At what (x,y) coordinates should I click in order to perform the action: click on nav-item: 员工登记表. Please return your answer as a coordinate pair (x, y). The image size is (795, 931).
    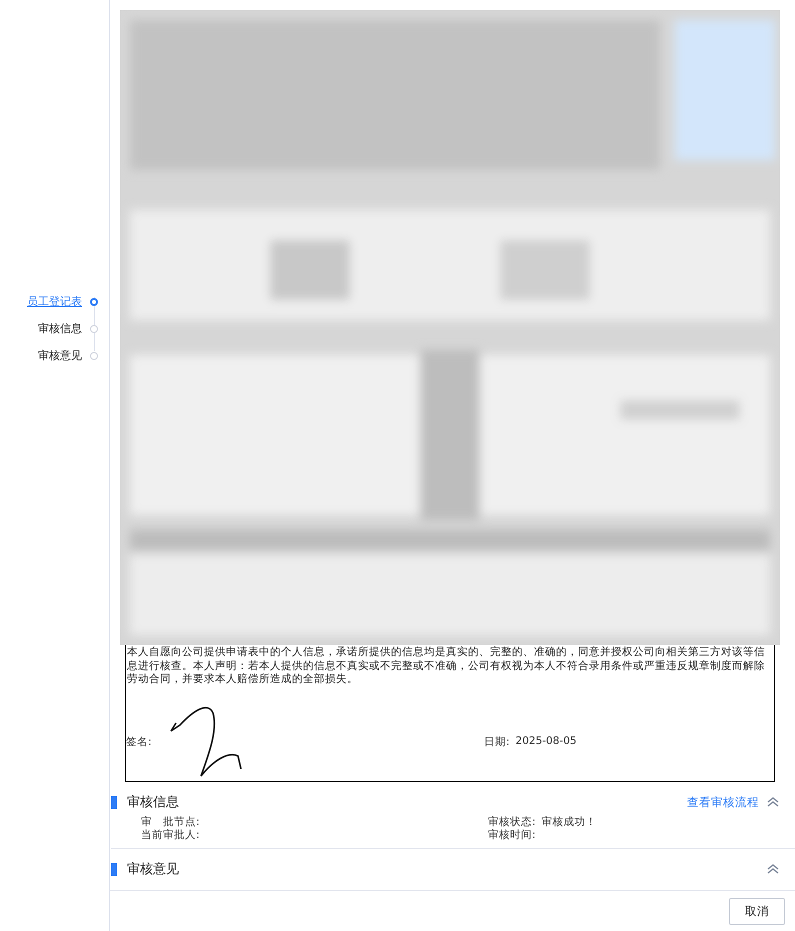
    Looking at the image, I should click on (54, 301).